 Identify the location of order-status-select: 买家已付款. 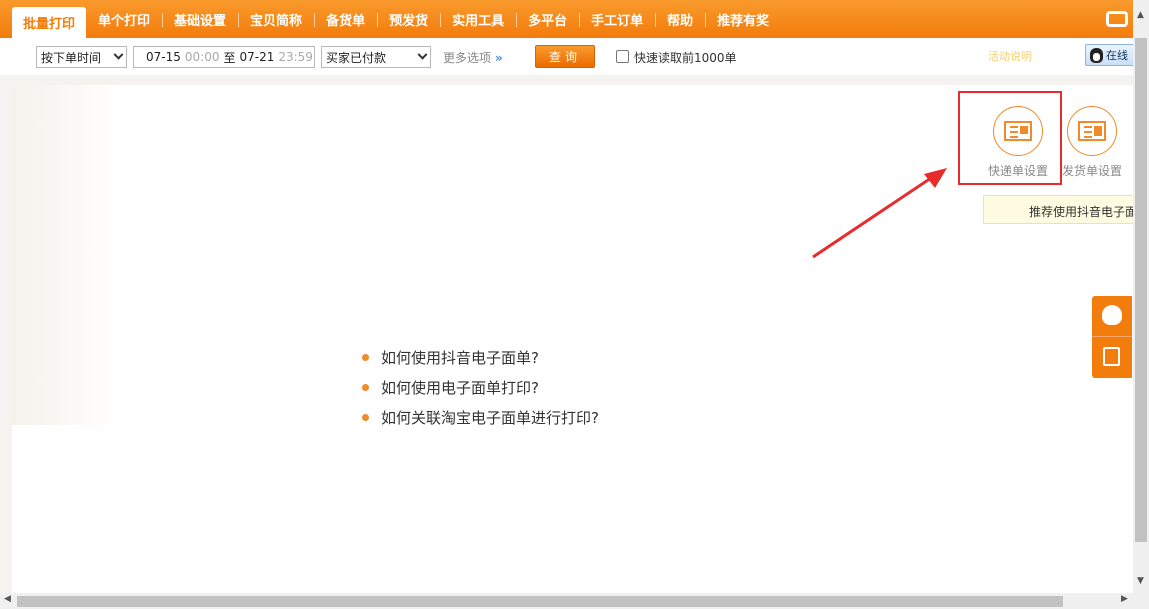
(376, 57).